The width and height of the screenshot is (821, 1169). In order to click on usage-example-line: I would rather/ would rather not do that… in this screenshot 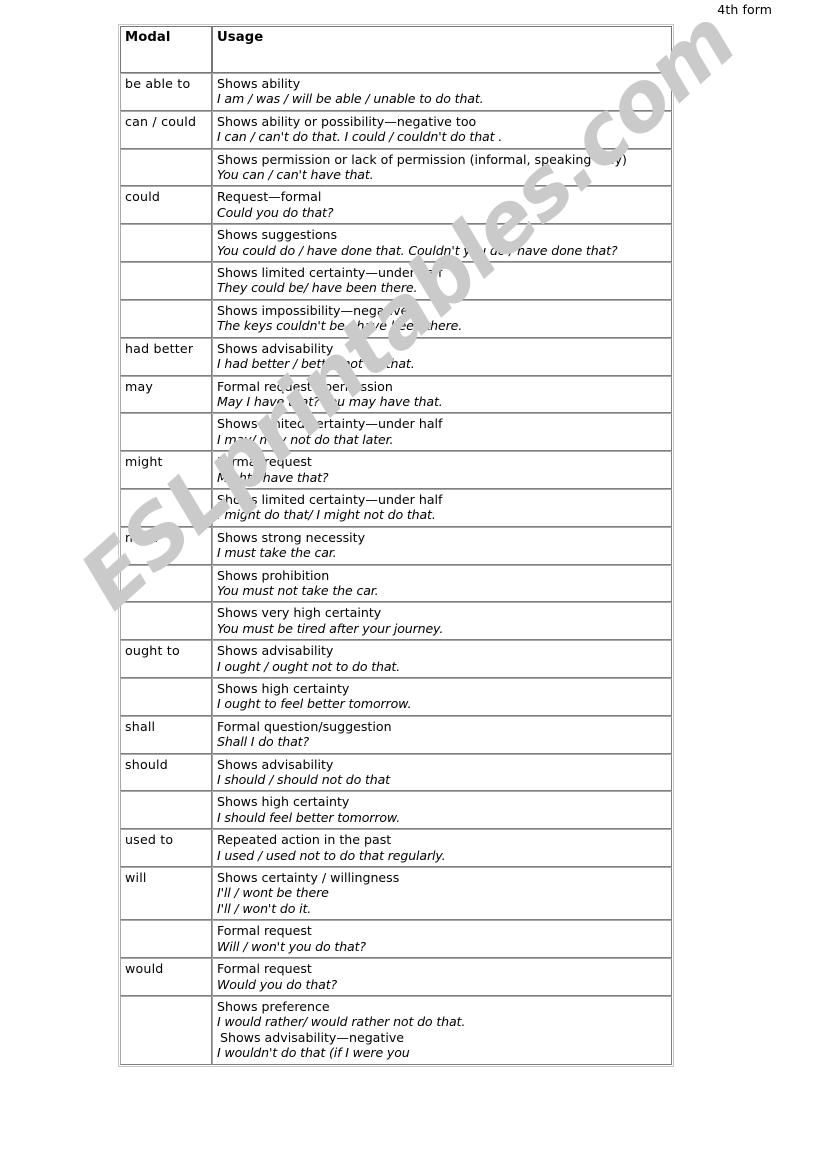, I will do `click(341, 1022)`.